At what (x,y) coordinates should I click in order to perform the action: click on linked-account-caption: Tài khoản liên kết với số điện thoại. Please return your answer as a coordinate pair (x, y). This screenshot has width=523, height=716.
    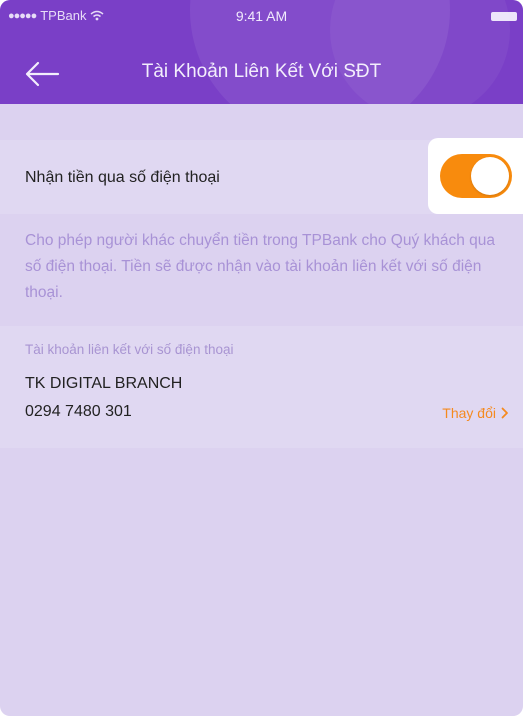
    Looking at the image, I should click on (129, 349).